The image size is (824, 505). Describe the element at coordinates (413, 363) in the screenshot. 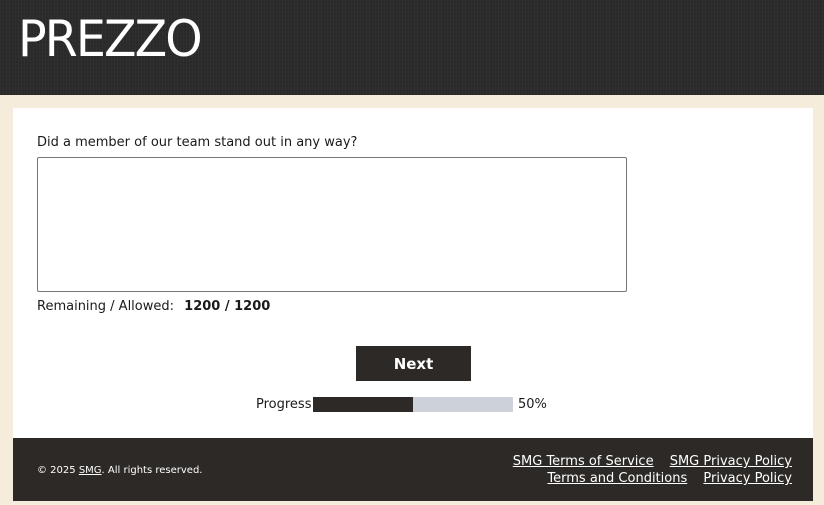

I see `next-button: Next` at that location.